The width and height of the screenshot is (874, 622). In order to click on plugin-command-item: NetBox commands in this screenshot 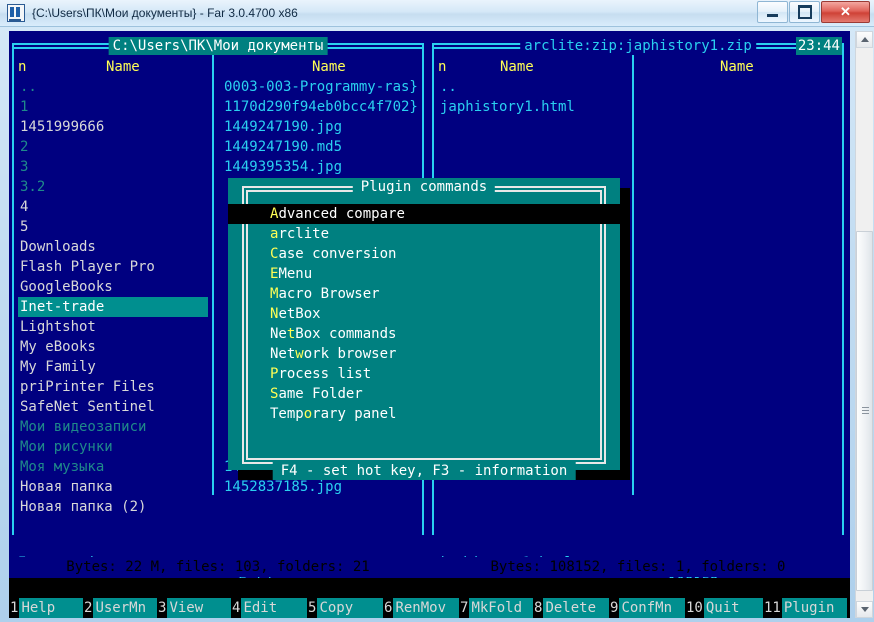, I will do `click(424, 334)`.